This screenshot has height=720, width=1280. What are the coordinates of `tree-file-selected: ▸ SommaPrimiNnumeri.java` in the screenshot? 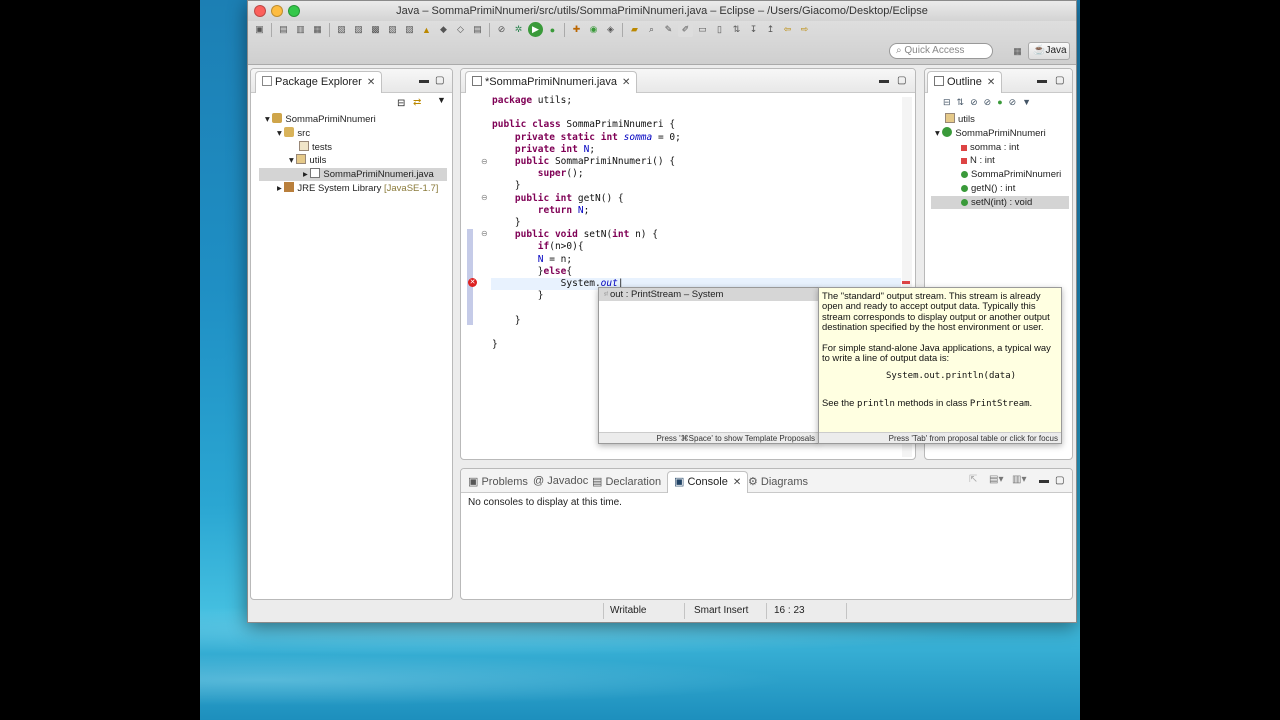 It's located at (353, 174).